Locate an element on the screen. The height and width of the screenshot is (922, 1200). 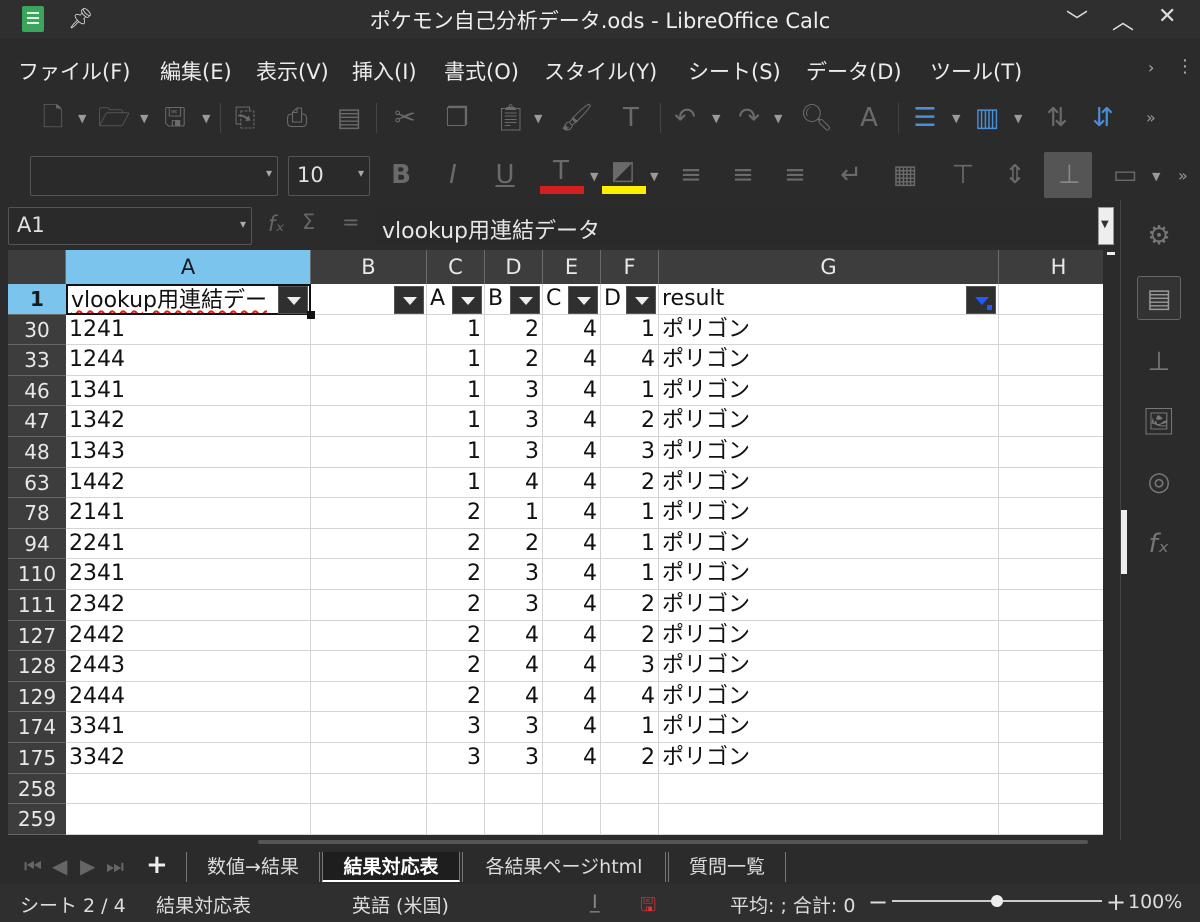
column-dropdown-icon: ▼ is located at coordinates (1018, 118).